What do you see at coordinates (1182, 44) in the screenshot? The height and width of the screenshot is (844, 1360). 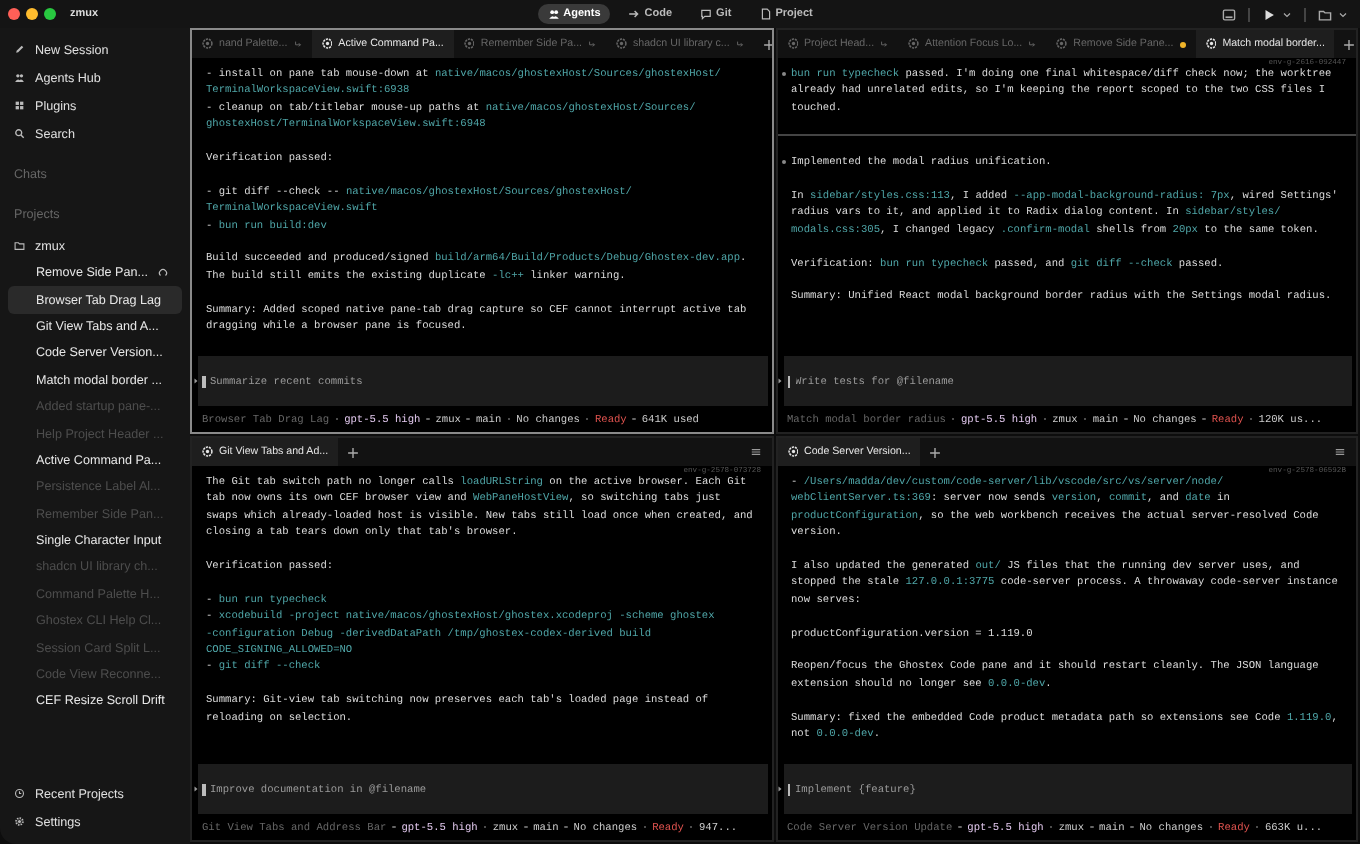 I see `status-dot` at bounding box center [1182, 44].